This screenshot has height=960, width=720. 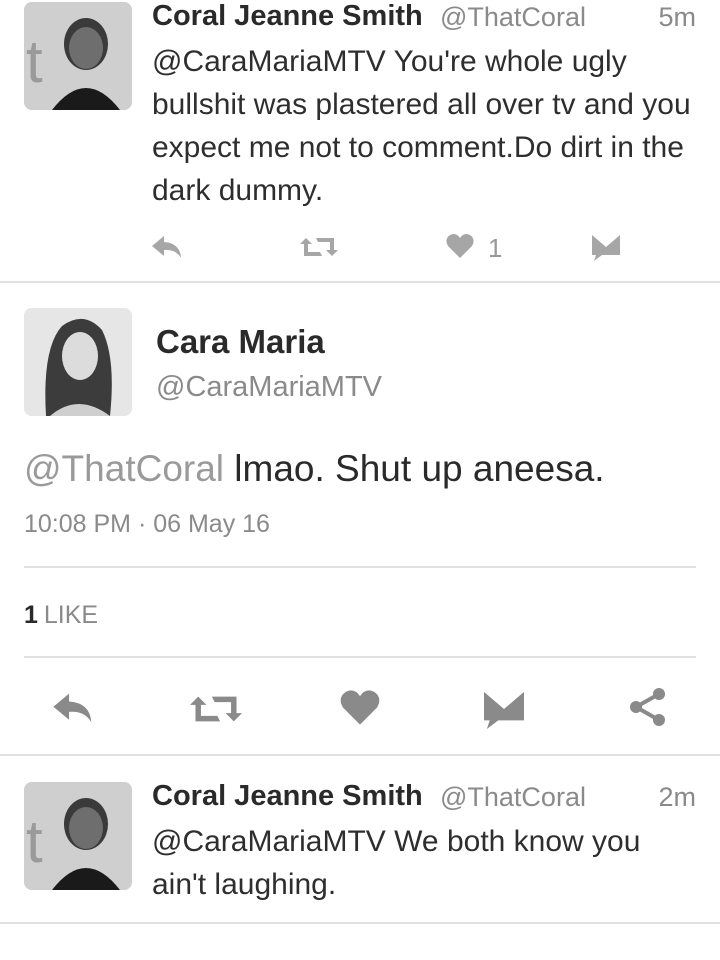 I want to click on like-count: 1, so click(x=495, y=248).